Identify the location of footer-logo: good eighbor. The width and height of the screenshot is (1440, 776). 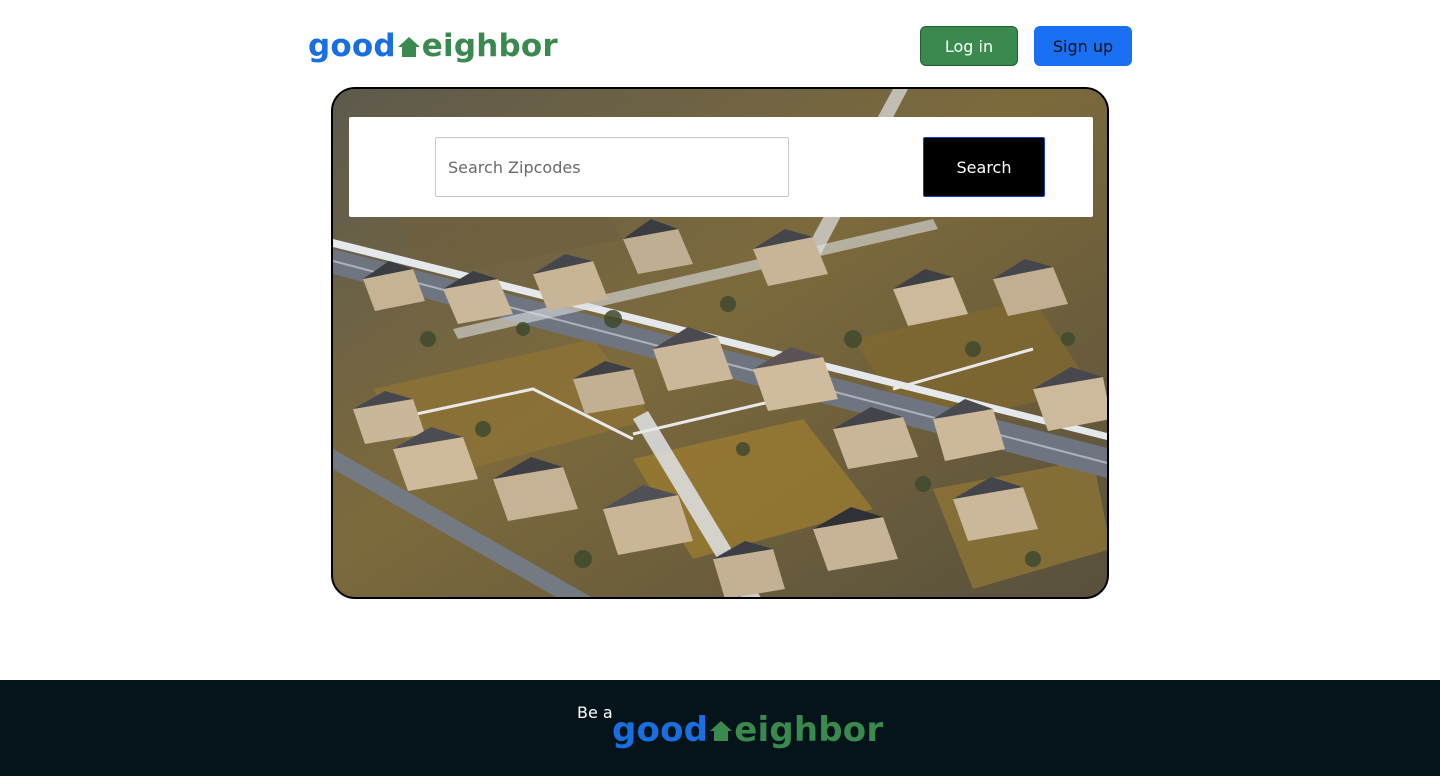
(747, 730).